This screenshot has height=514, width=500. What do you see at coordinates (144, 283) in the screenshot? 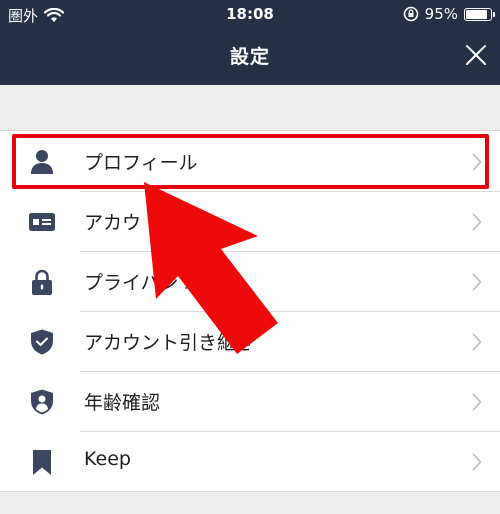
I see `settings-item-label: プライバシ 理` at bounding box center [144, 283].